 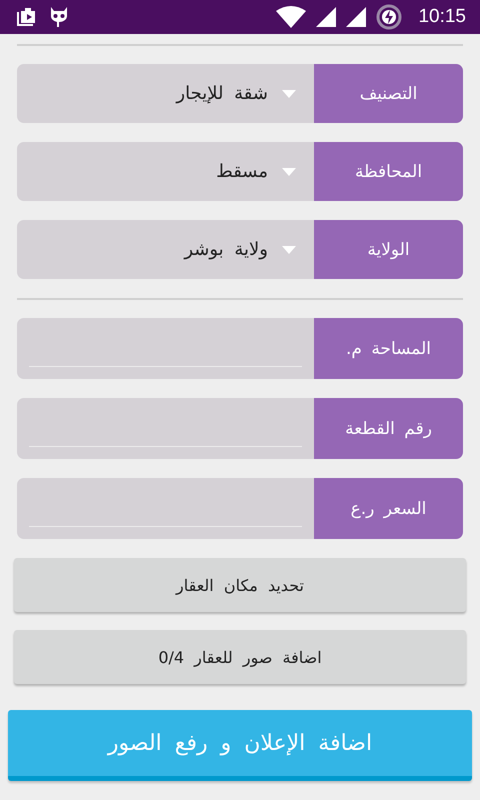 I want to click on robot-icon, so click(x=59, y=17).